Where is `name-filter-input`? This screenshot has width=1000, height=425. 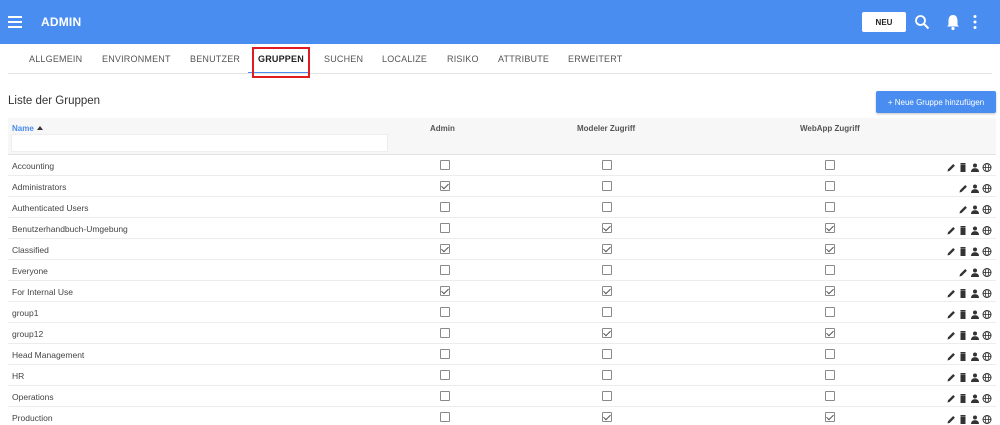 name-filter-input is located at coordinates (199, 143).